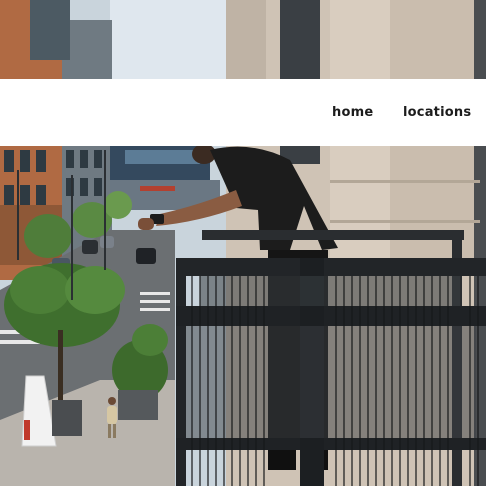  Describe the element at coordinates (437, 113) in the screenshot. I see `nav-link-locations: locations` at that location.